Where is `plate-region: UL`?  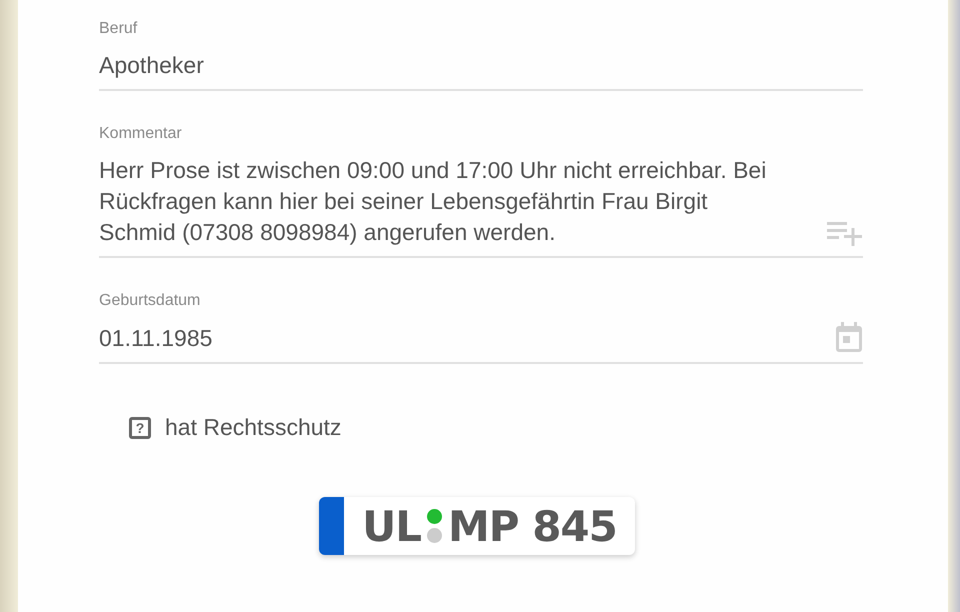
plate-region: UL is located at coordinates (391, 526).